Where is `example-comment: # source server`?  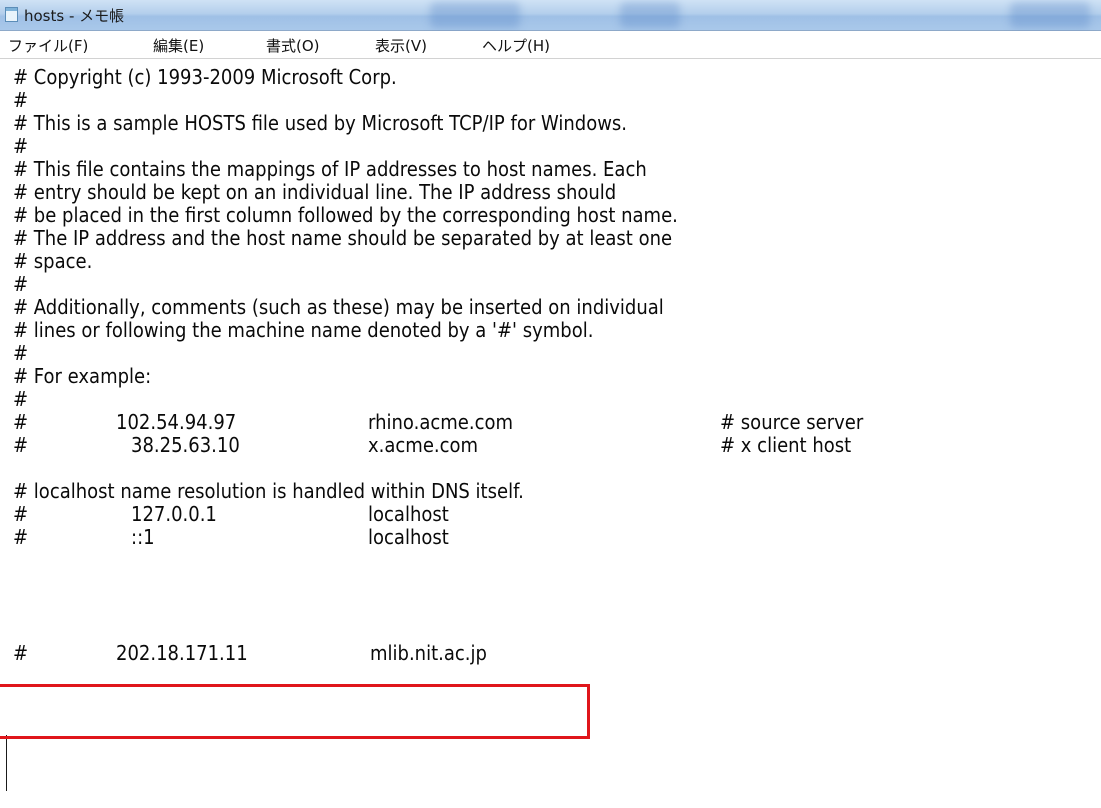 example-comment: # source server is located at coordinates (792, 422).